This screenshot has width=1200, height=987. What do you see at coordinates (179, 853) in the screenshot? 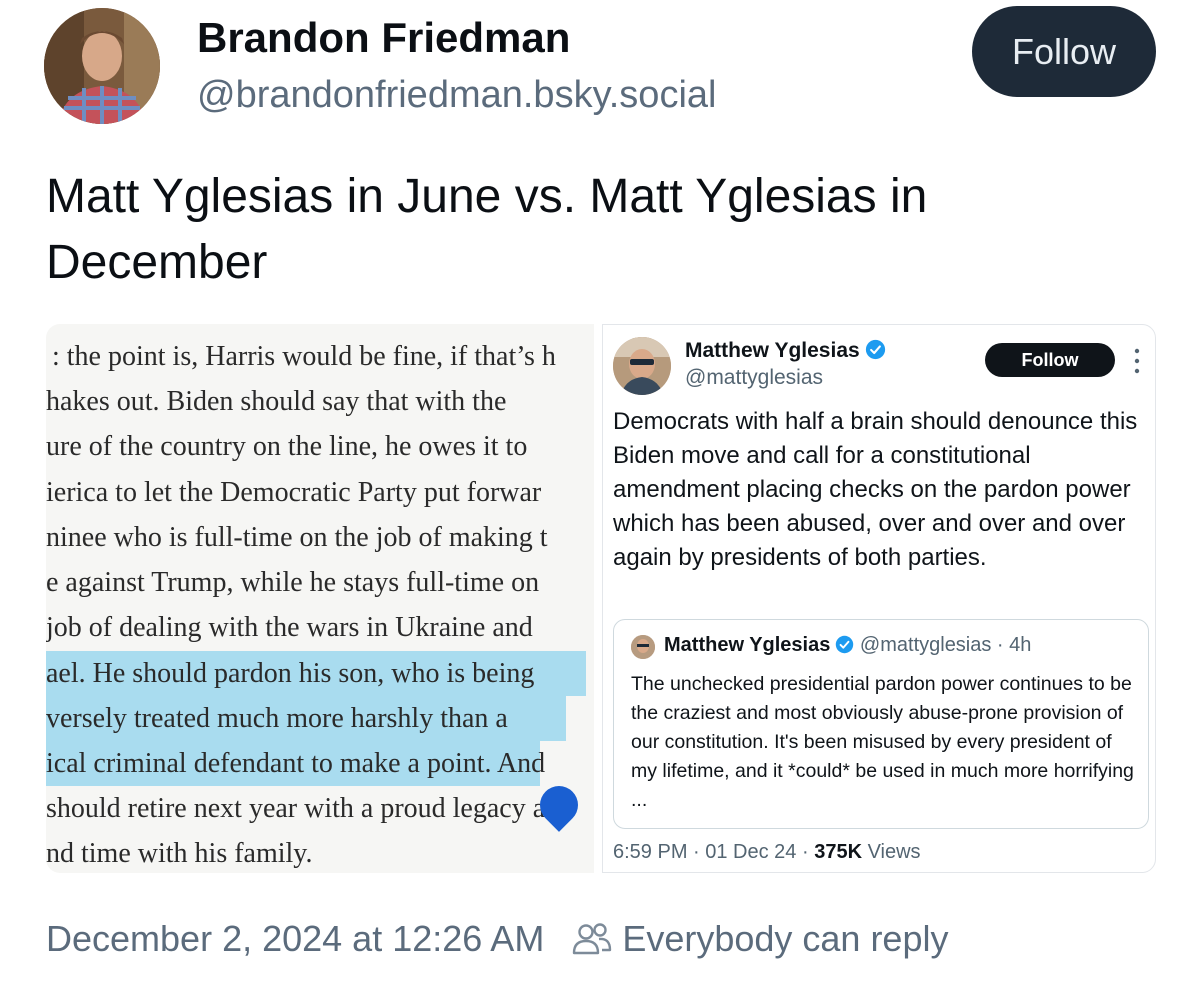
I see `excerpt-line: nd time with his family.` at bounding box center [179, 853].